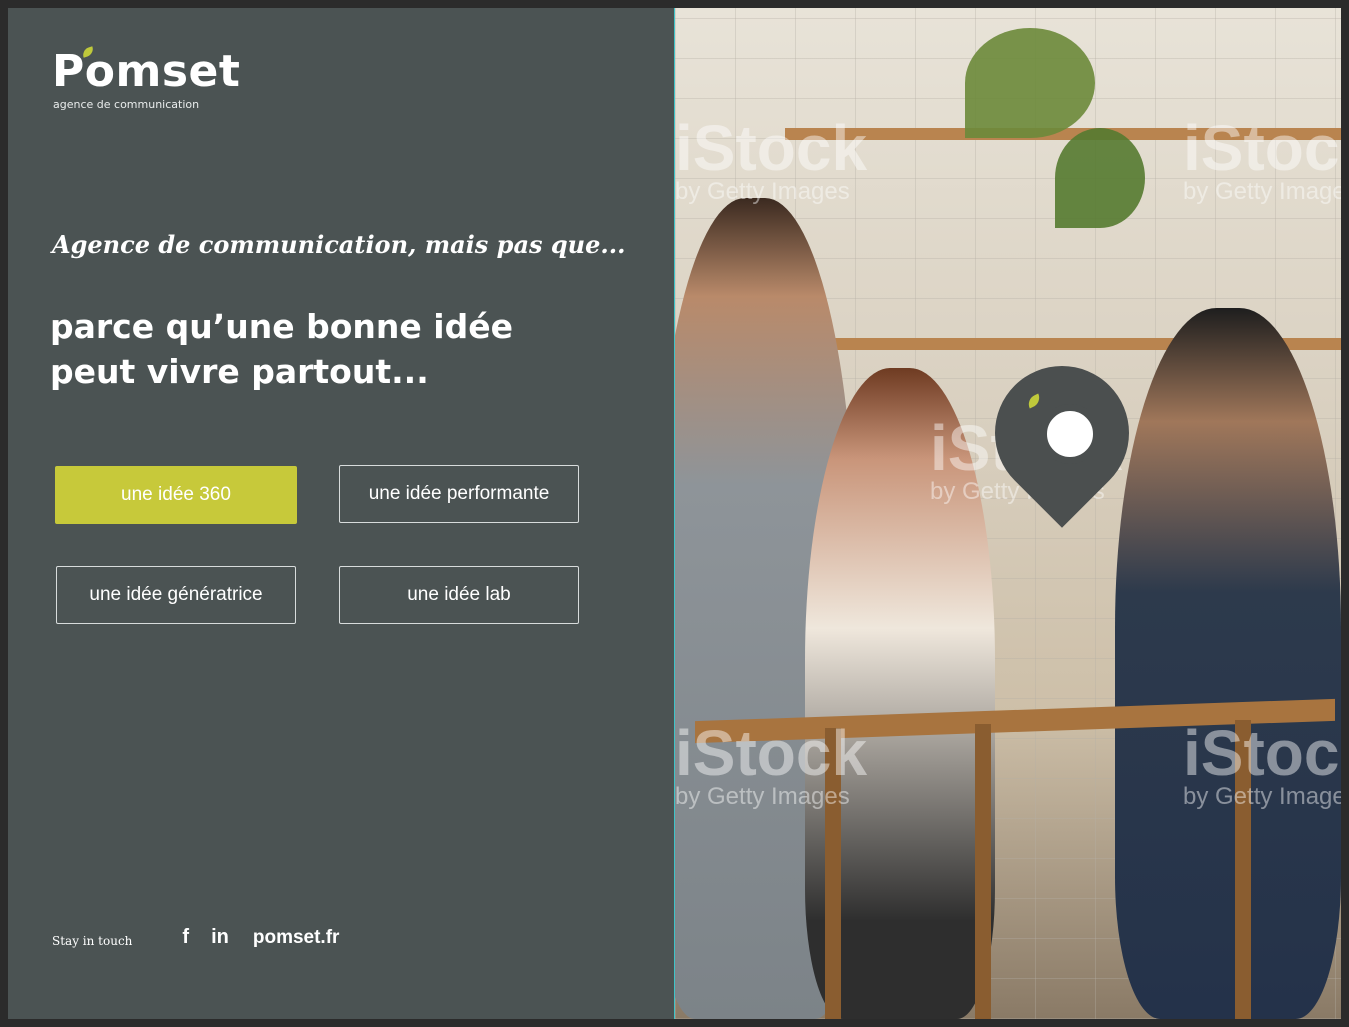 The width and height of the screenshot is (1349, 1027). I want to click on facebook-icon: f, so click(185, 937).